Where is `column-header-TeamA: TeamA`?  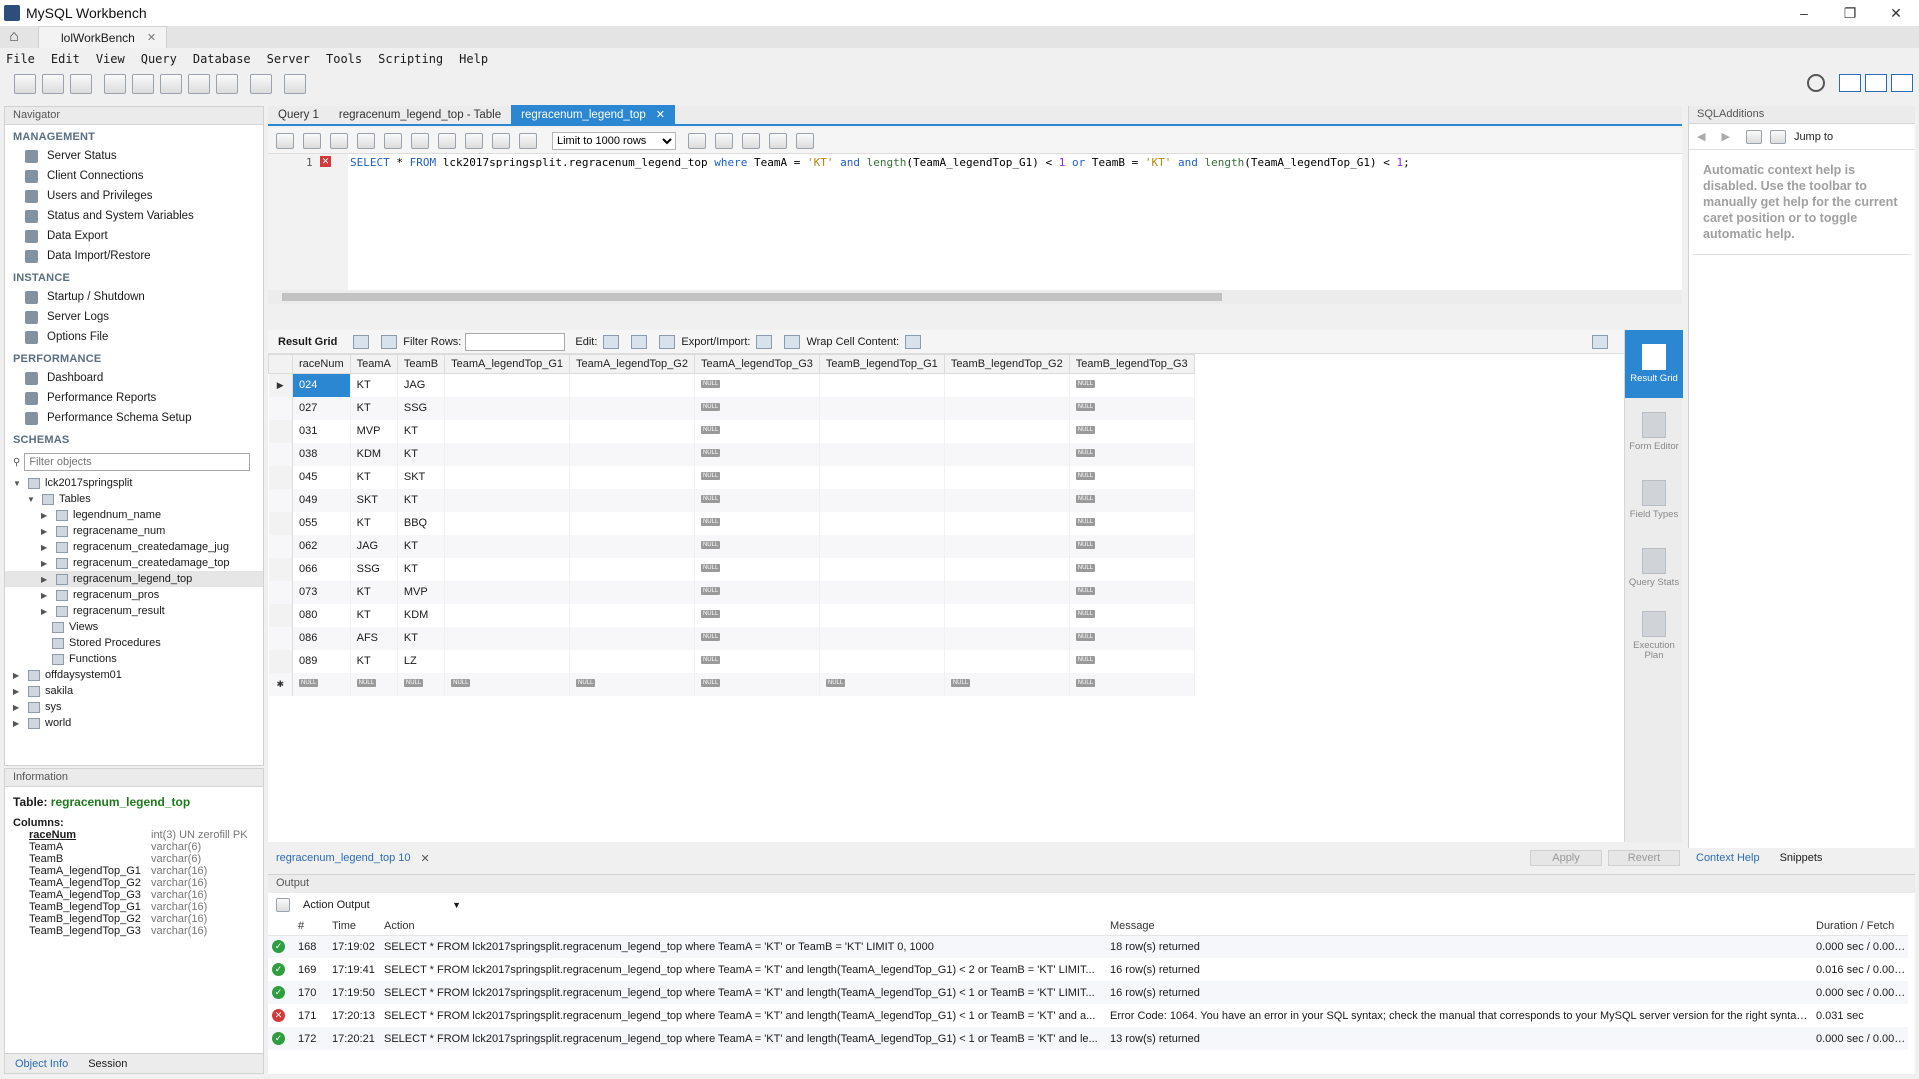 column-header-TeamA: TeamA is located at coordinates (373, 364).